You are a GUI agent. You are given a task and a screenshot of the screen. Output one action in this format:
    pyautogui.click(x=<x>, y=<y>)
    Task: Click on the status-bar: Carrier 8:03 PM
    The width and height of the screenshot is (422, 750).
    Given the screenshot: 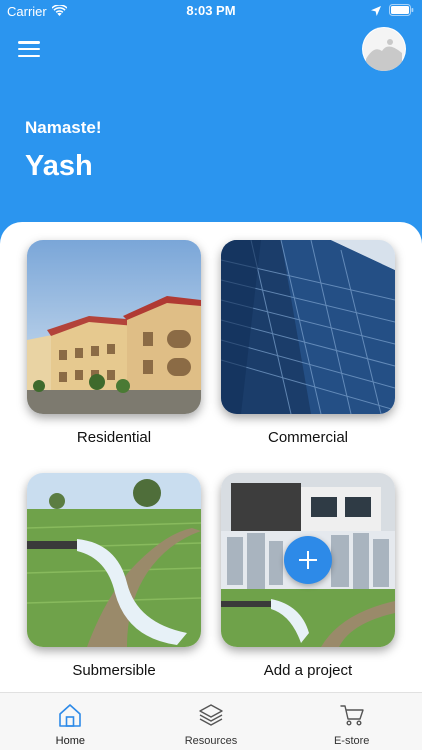 What is the action you would take?
    pyautogui.click(x=211, y=11)
    